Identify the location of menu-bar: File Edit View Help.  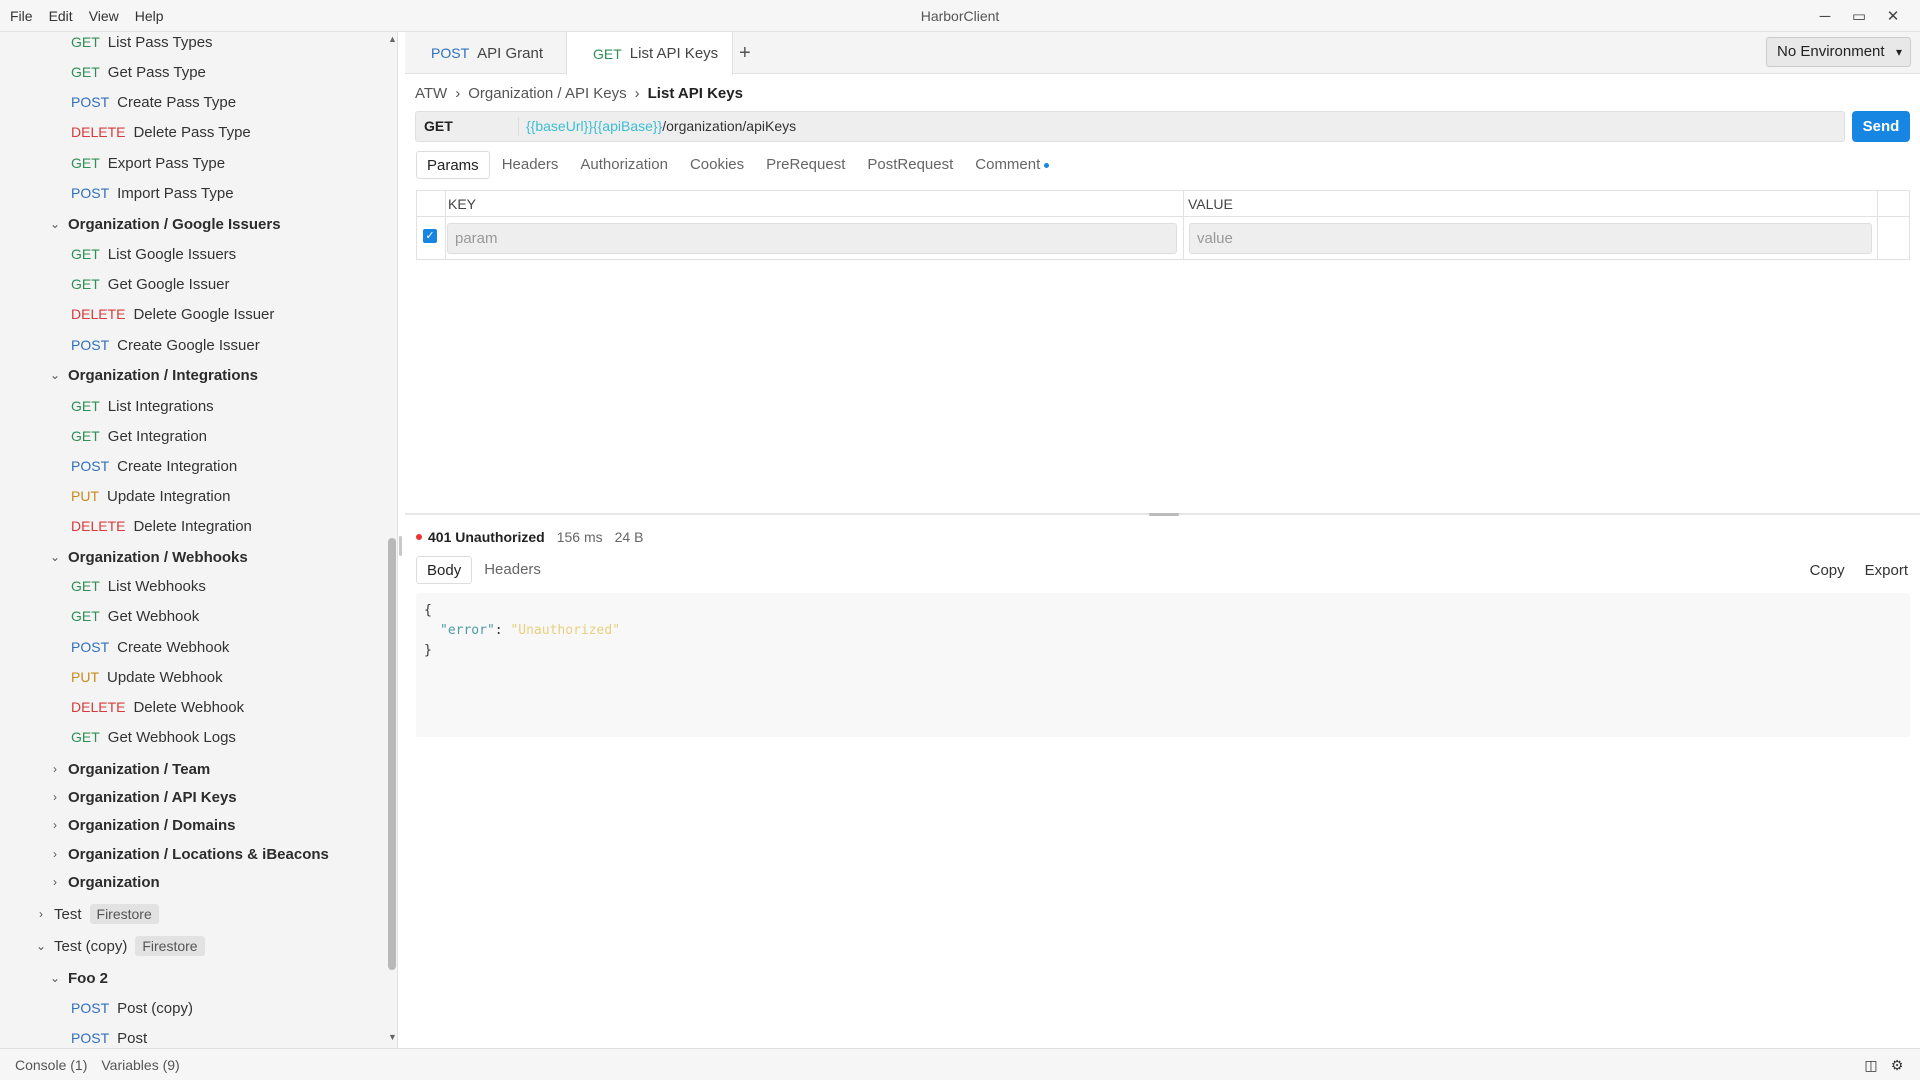
(95, 16).